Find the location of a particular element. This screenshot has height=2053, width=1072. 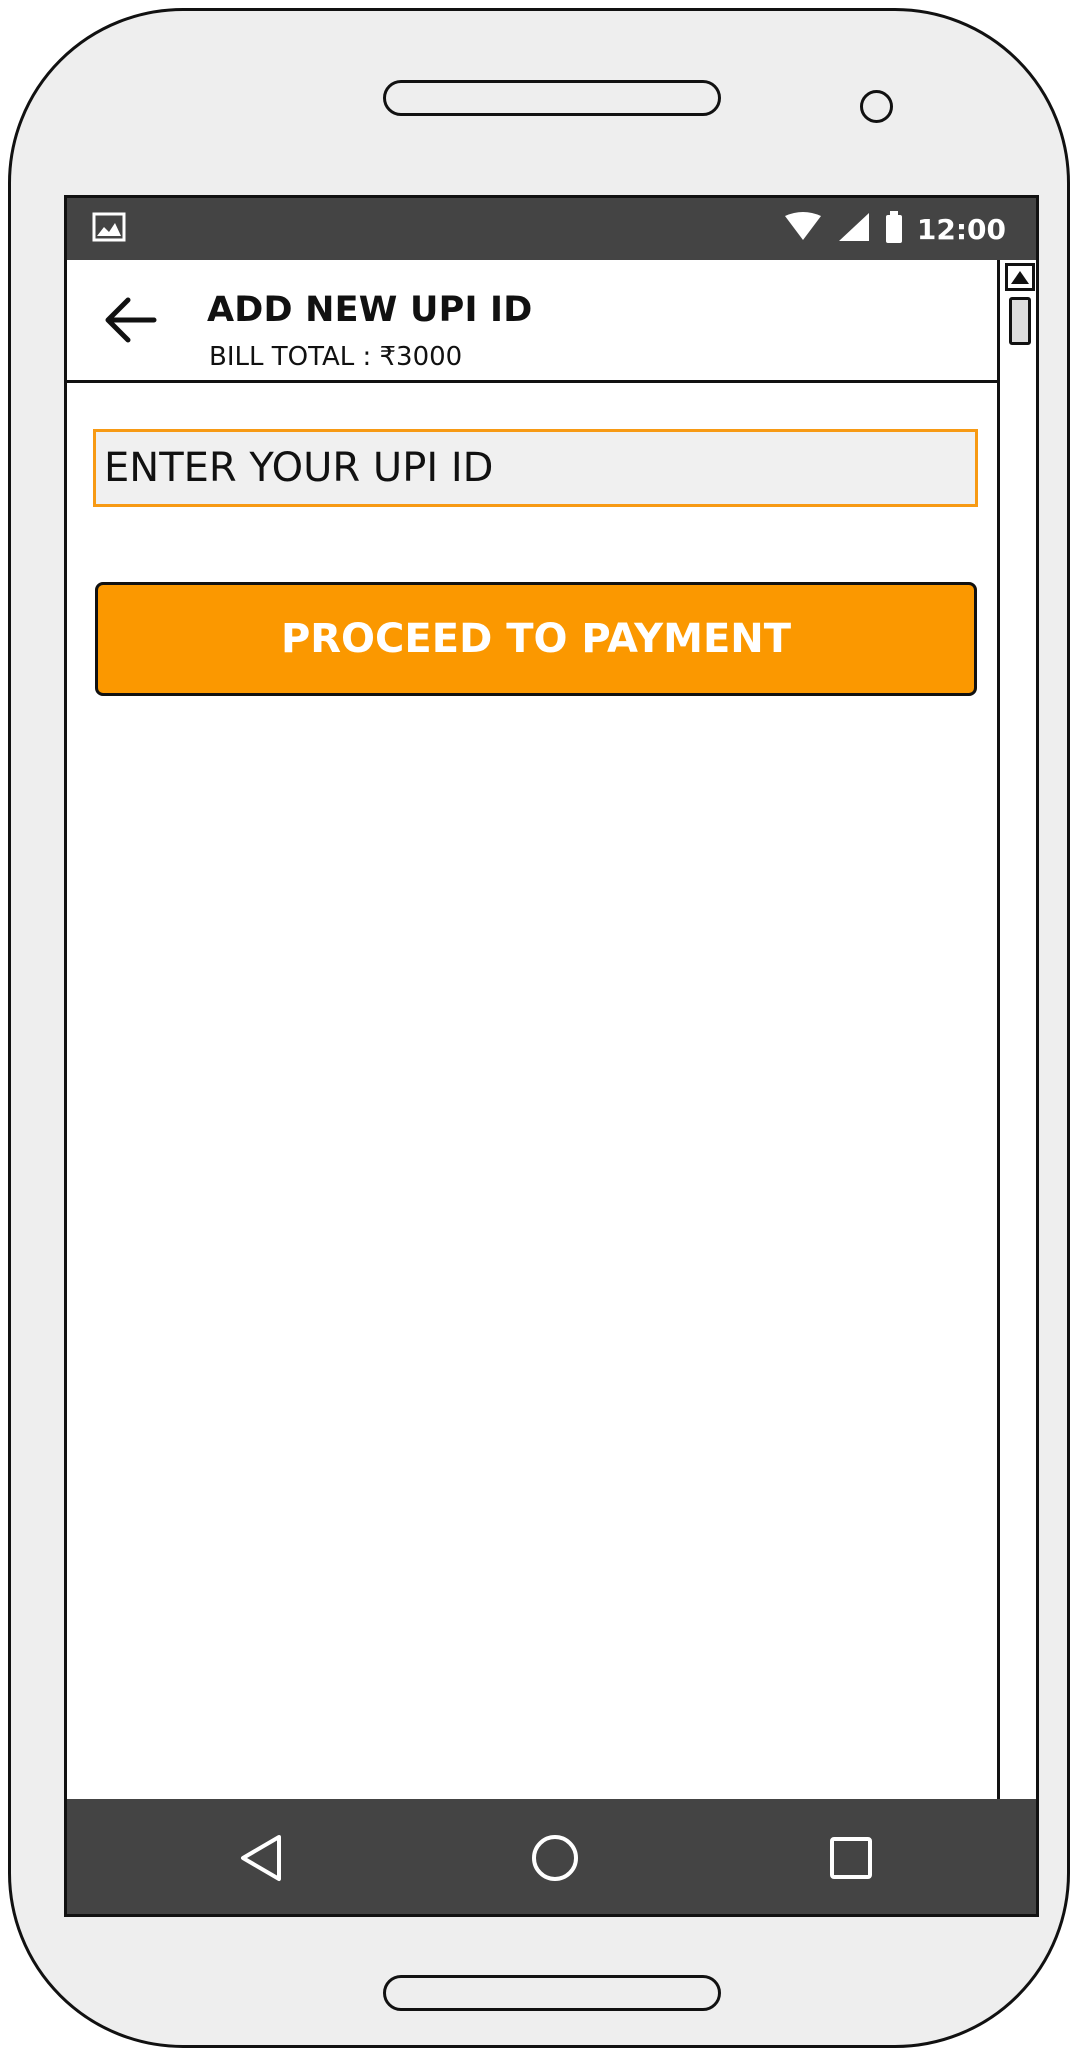

proceed-to-payment-button: PROCEED TO PAYMENT is located at coordinates (536, 639).